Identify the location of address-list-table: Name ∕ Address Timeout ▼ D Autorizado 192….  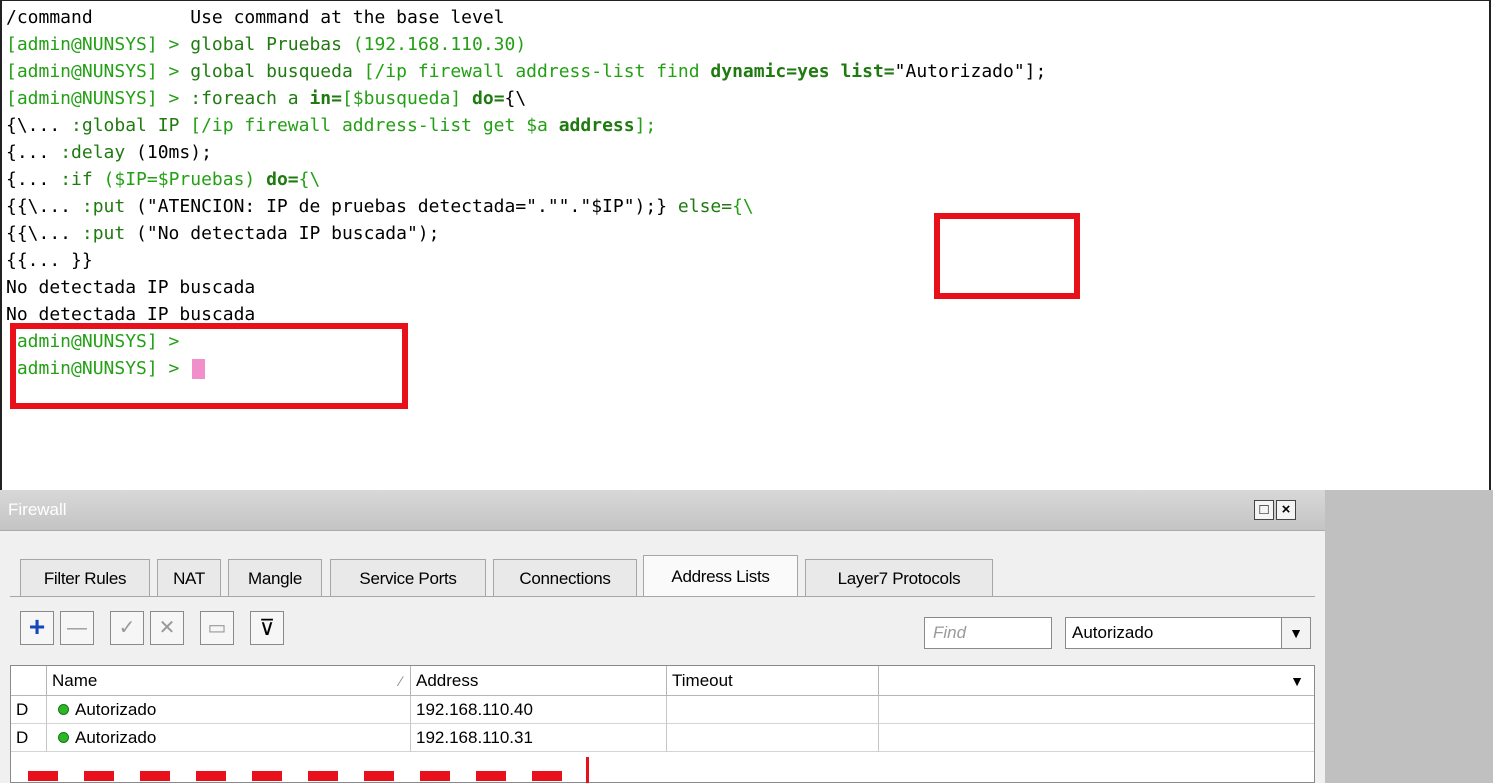
(662, 724).